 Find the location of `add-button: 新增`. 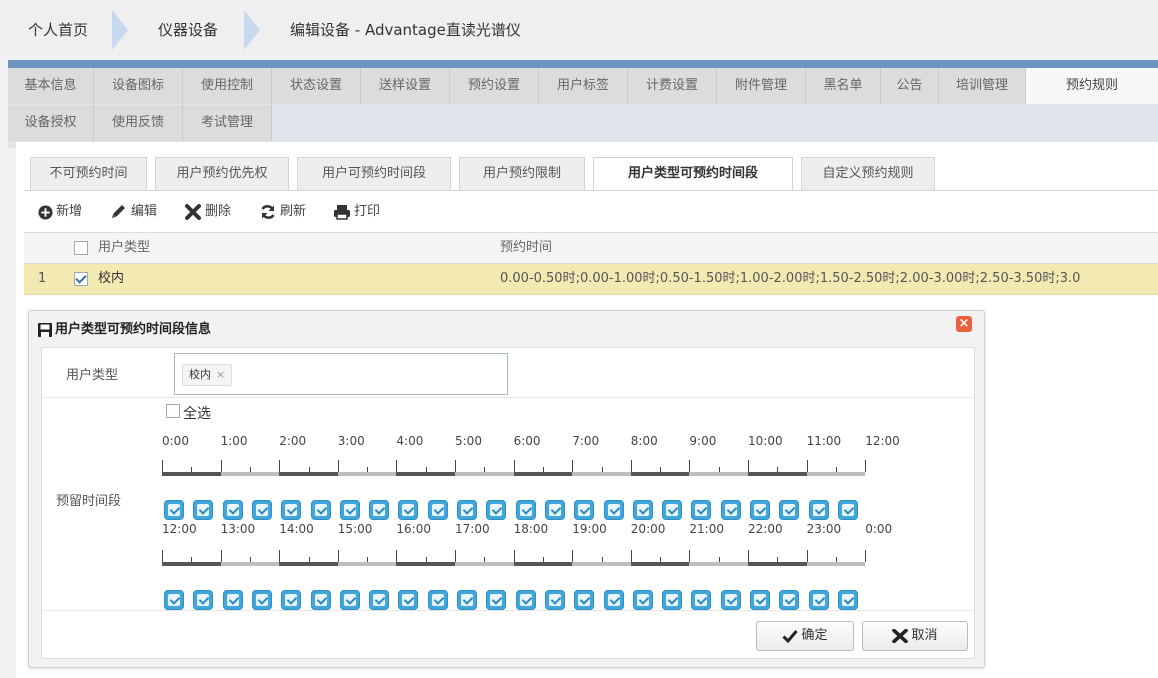

add-button: 新增 is located at coordinates (60, 212).